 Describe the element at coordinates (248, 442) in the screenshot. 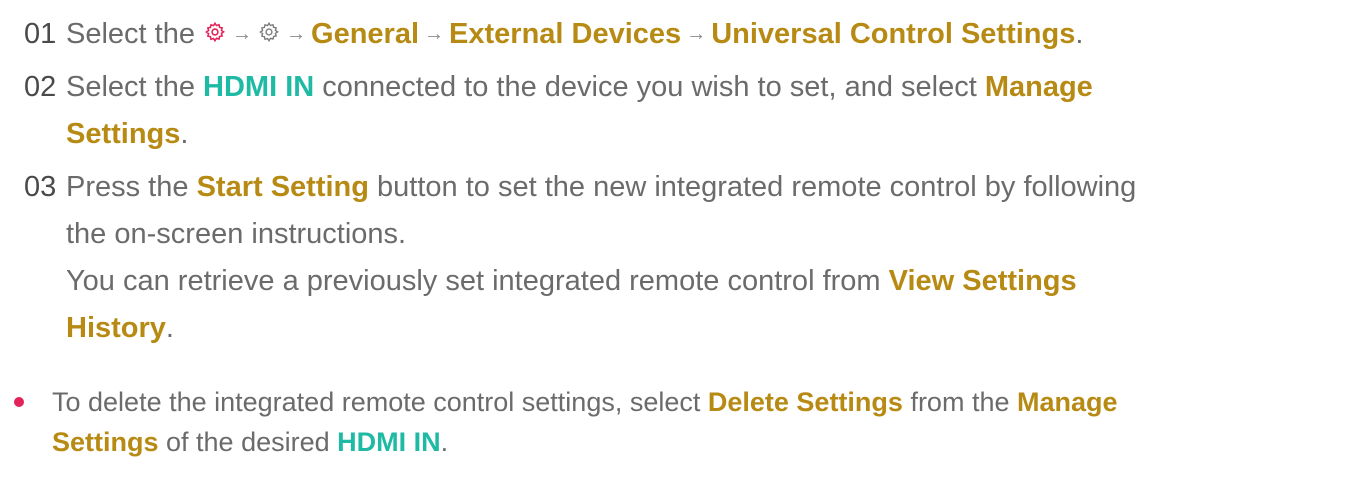

I see `note-text-fragment: of the desired` at that location.